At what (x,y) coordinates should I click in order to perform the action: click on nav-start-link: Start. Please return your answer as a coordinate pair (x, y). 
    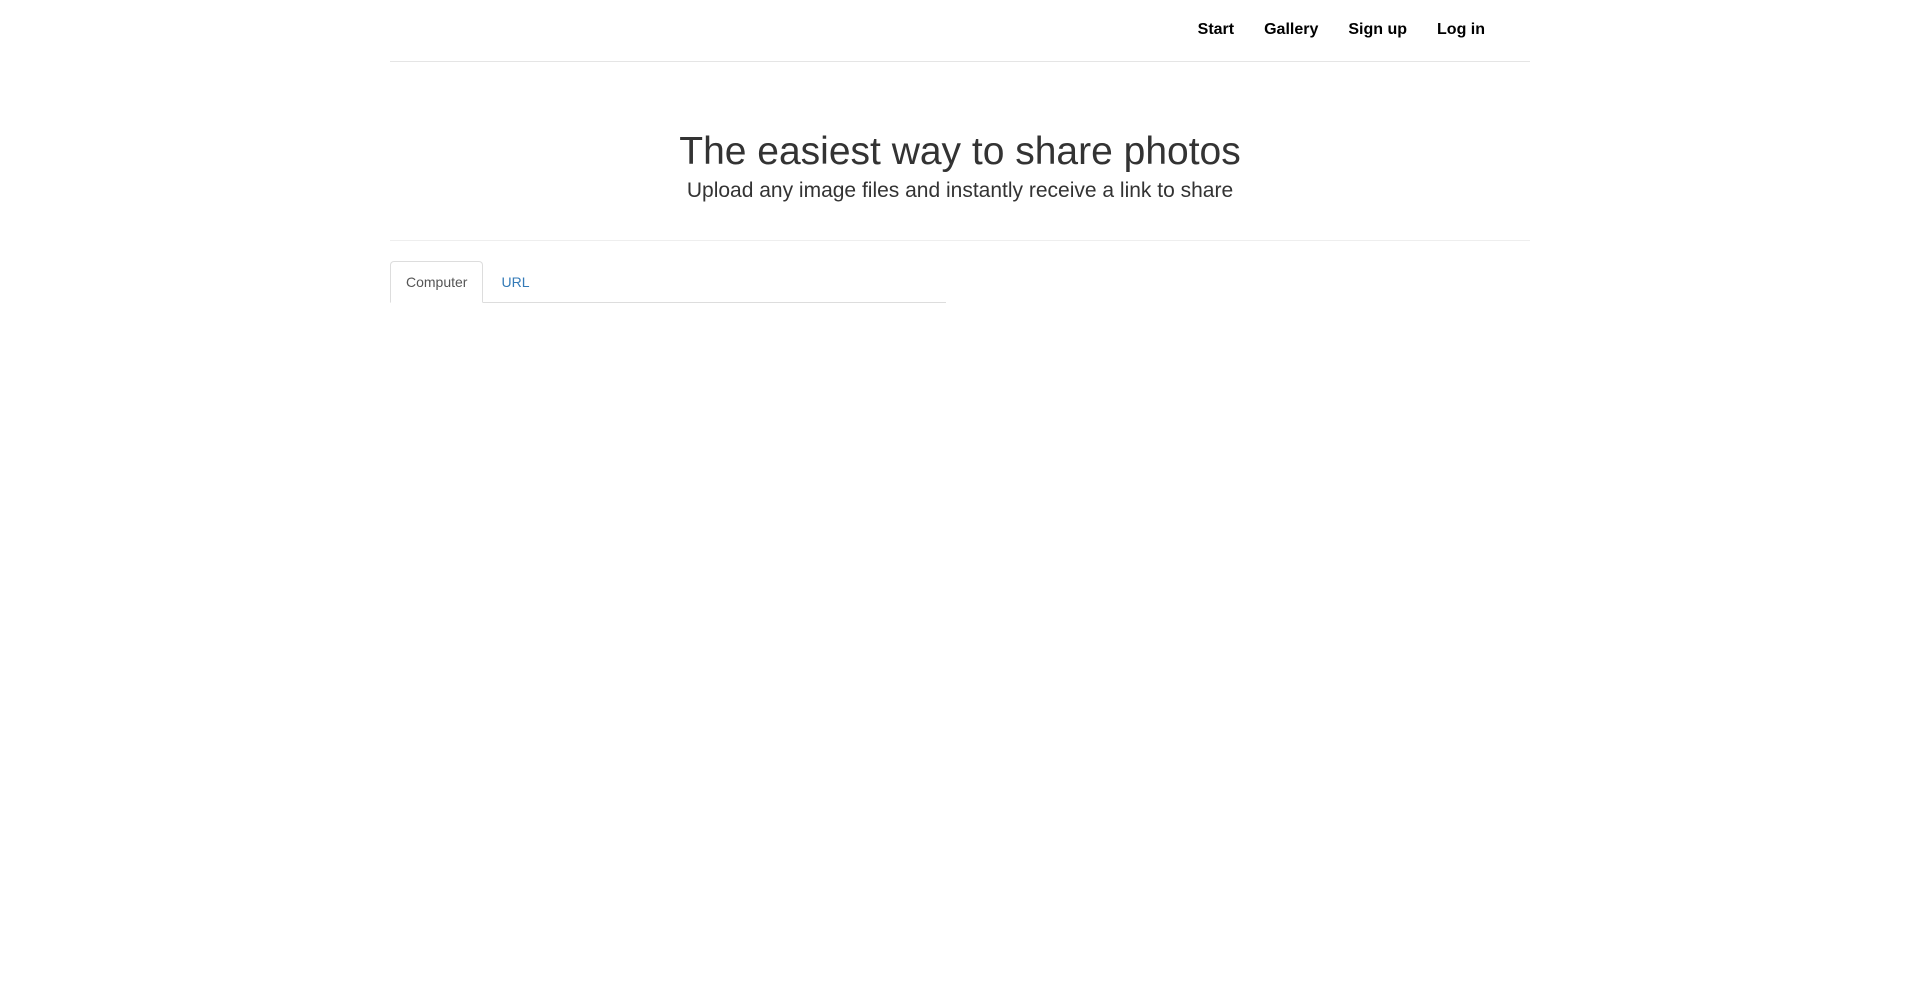
    Looking at the image, I should click on (1216, 30).